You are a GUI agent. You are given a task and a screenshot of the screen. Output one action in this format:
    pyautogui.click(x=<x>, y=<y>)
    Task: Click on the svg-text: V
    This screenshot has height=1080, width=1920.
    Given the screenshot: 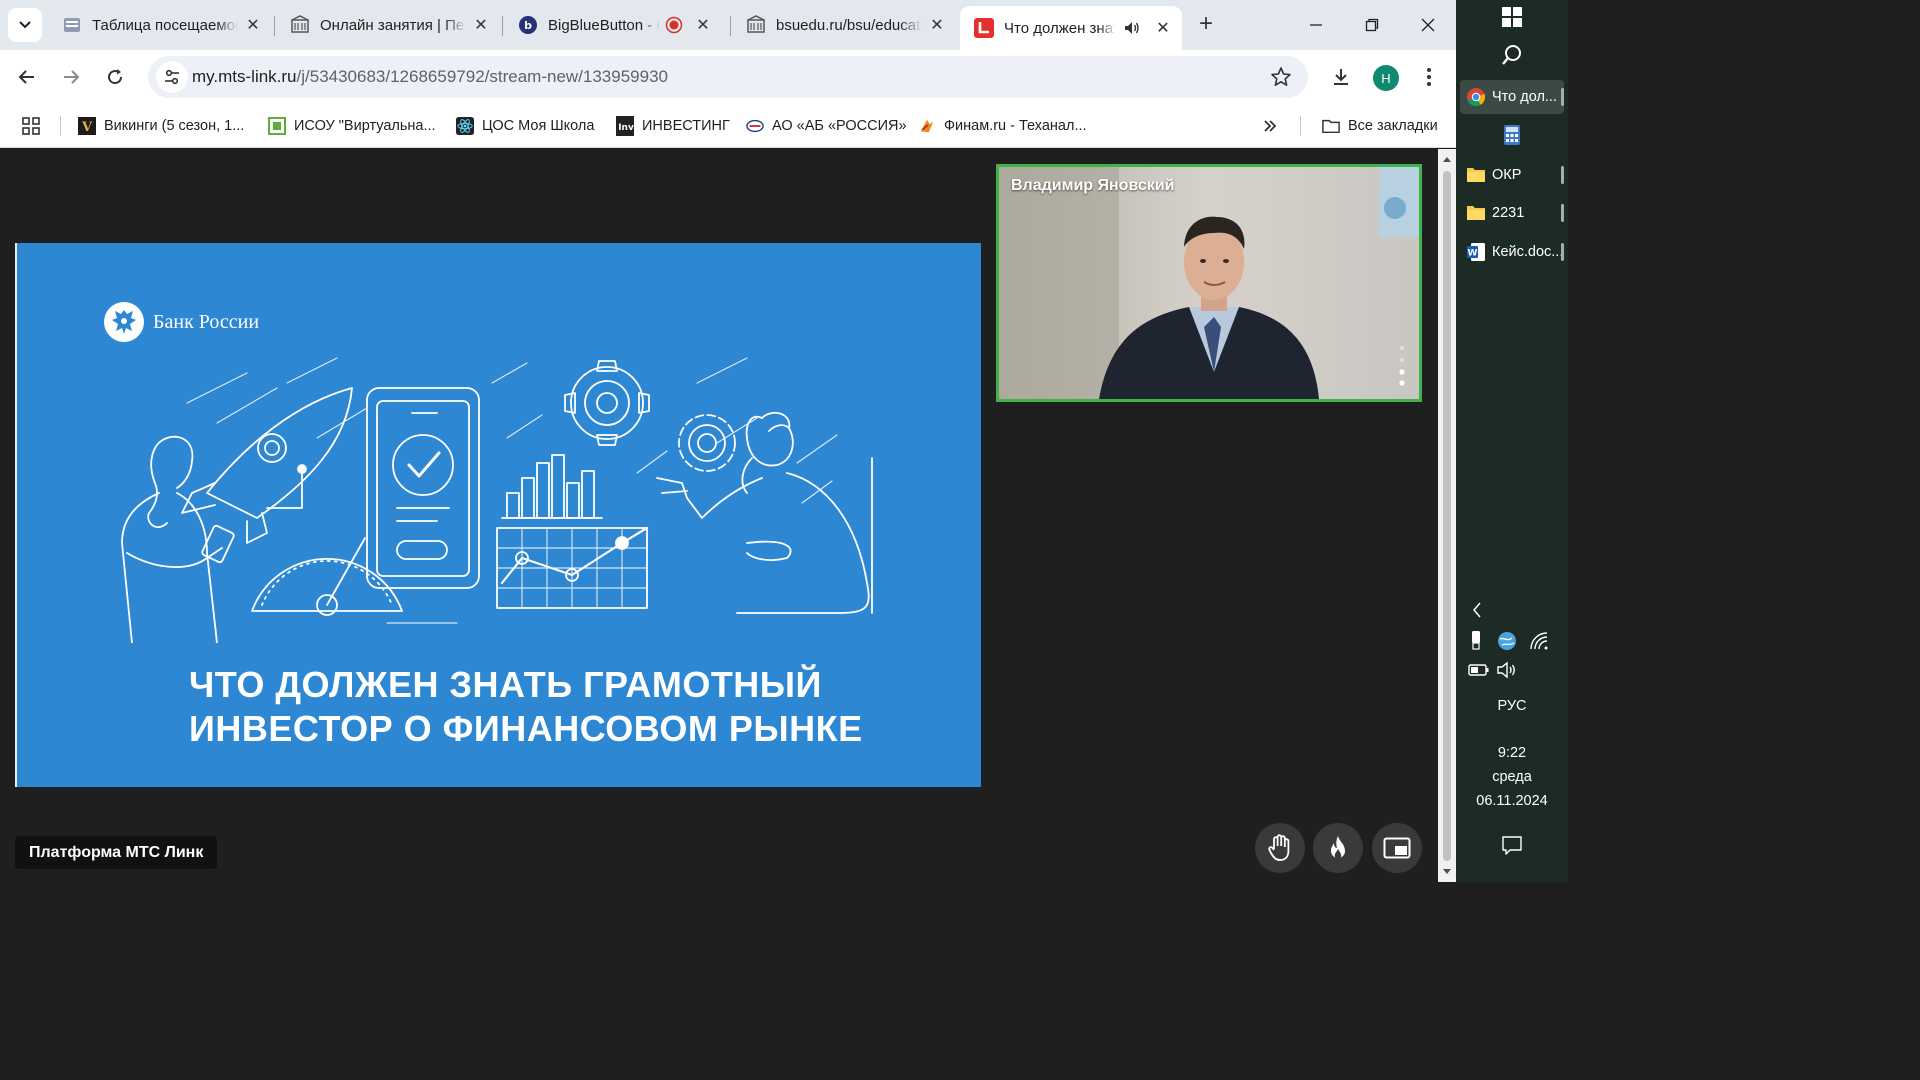 What is the action you would take?
    pyautogui.click(x=87, y=127)
    